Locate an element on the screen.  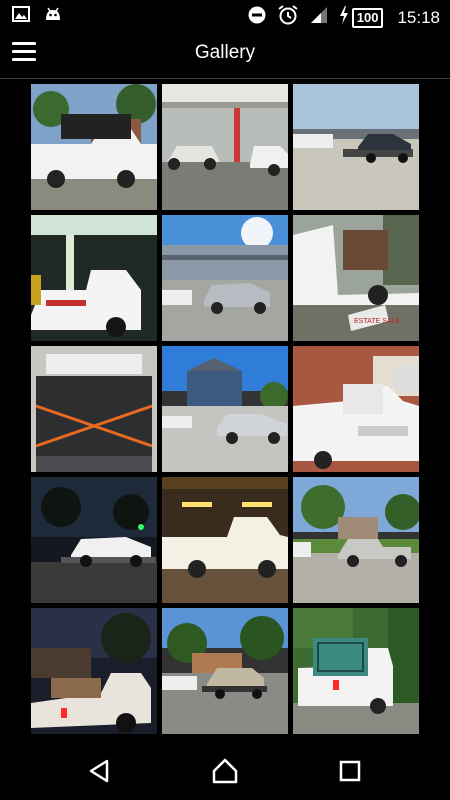
battery-indicator: 100 is located at coordinates (361, 17).